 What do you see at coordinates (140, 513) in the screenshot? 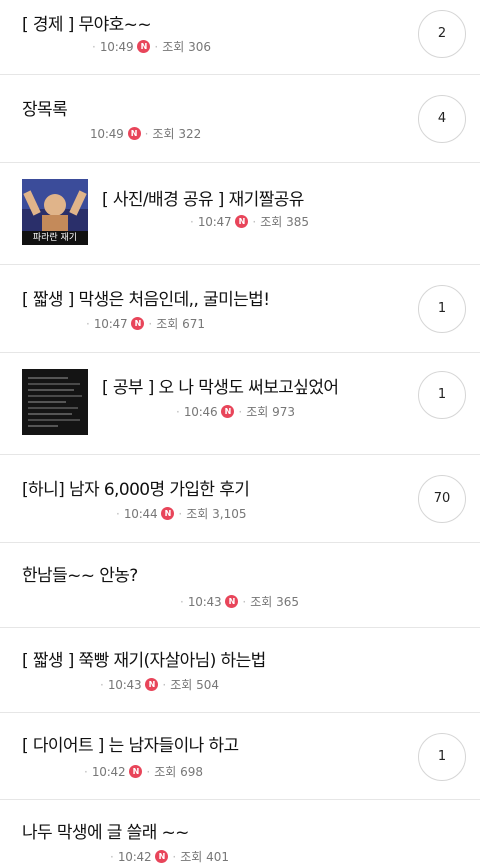
I see `post-time: 10:44` at bounding box center [140, 513].